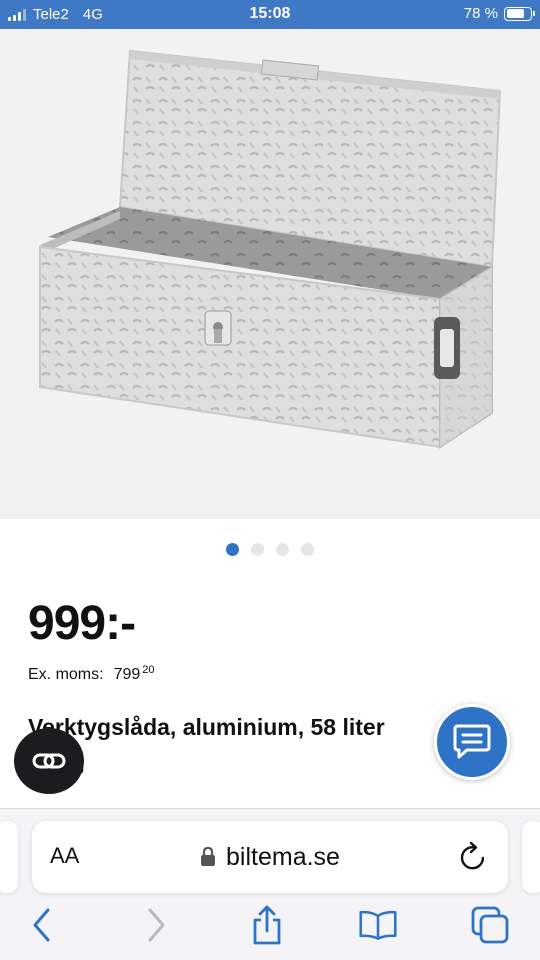 The image size is (540, 960). Describe the element at coordinates (127, 674) in the screenshot. I see `ex-moms-value: 799` at that location.